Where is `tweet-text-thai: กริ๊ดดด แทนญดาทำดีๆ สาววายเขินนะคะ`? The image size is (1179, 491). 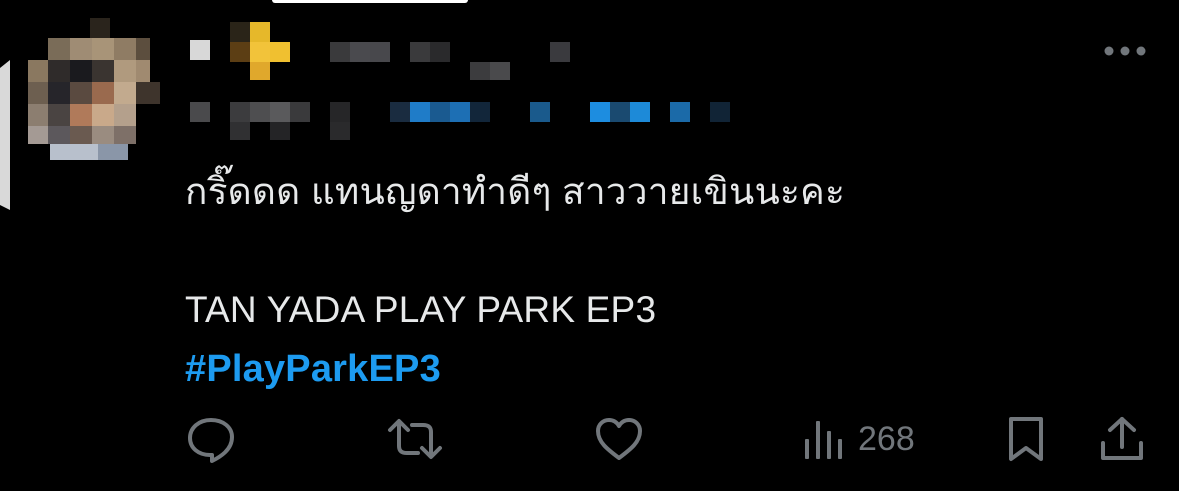 tweet-text-thai: กริ๊ดดด แทนญดาทำดีๆ สาววายเขินนะคะ is located at coordinates (515, 191).